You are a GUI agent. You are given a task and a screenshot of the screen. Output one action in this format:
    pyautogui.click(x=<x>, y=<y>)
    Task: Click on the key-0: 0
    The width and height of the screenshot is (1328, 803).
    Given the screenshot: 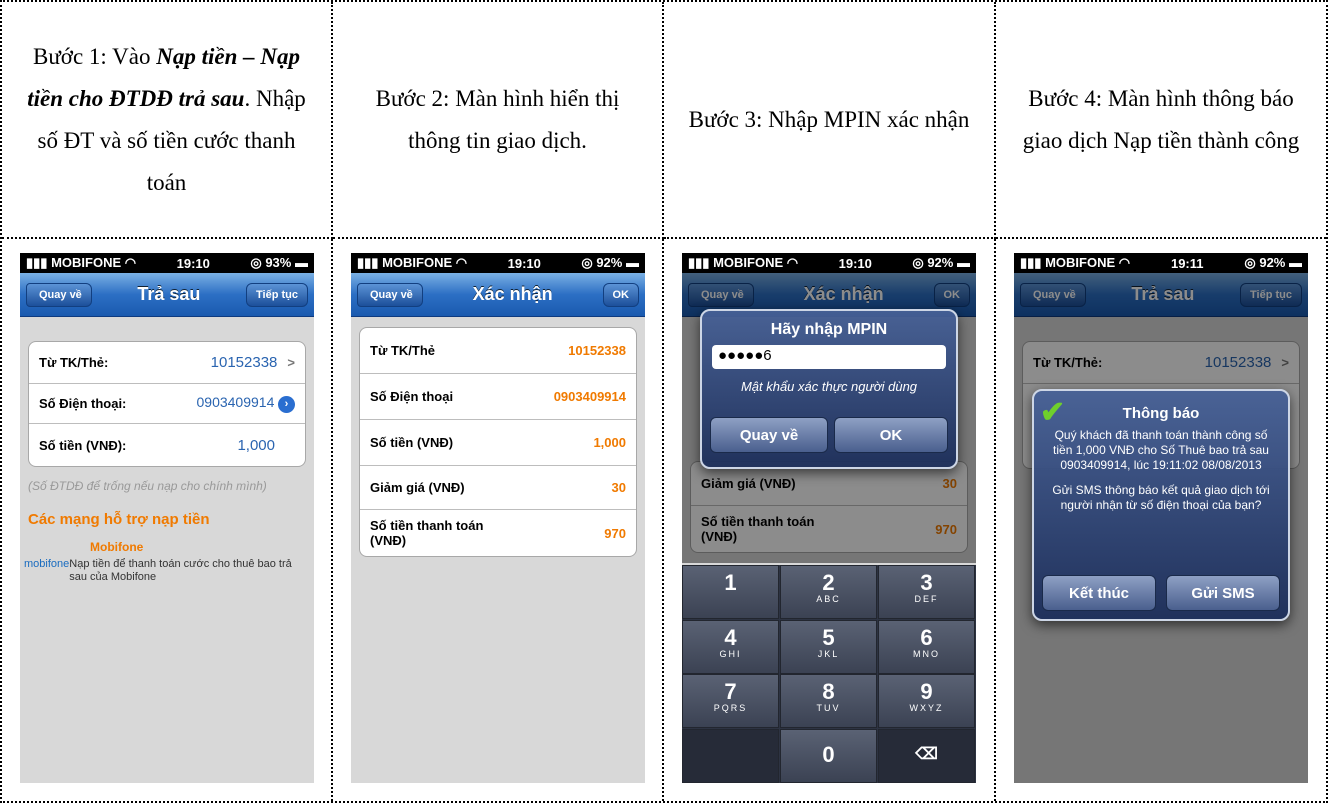 What is the action you would take?
    pyautogui.click(x=828, y=756)
    